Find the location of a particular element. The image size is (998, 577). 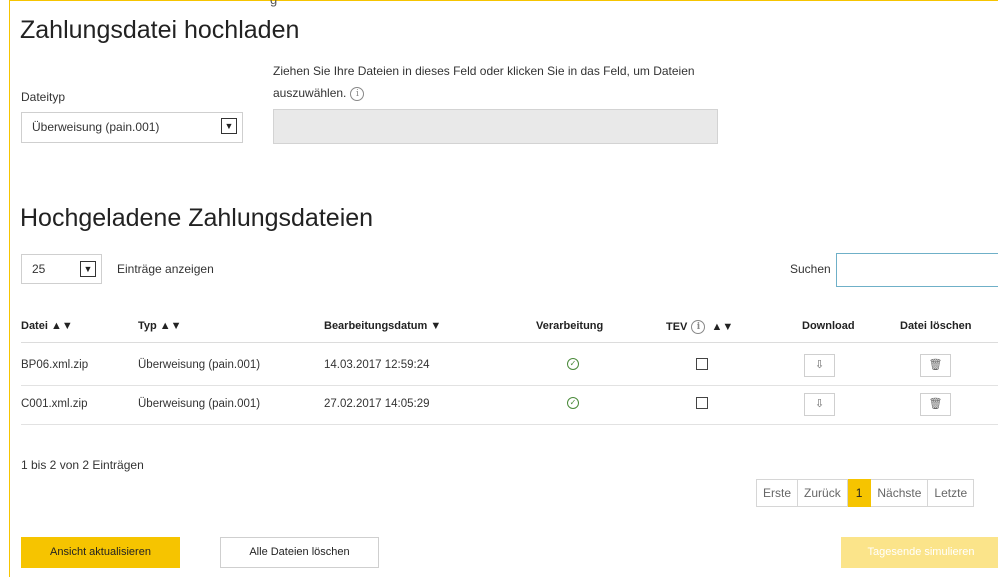

upload-title: Zahlungsdatei hochladen is located at coordinates (160, 30).